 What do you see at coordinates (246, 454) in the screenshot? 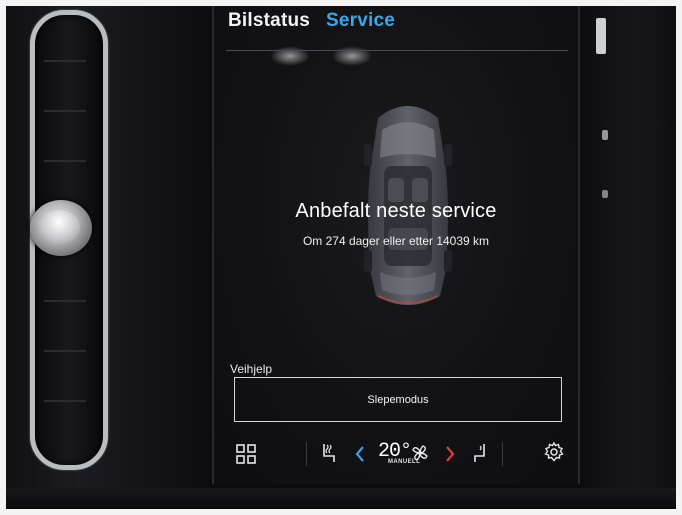
I see `apps-grid-icon` at bounding box center [246, 454].